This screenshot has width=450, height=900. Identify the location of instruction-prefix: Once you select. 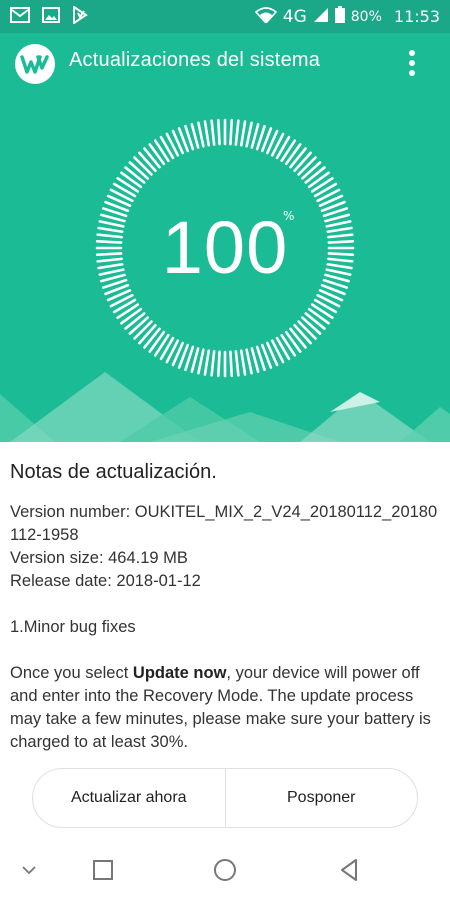
(71, 673).